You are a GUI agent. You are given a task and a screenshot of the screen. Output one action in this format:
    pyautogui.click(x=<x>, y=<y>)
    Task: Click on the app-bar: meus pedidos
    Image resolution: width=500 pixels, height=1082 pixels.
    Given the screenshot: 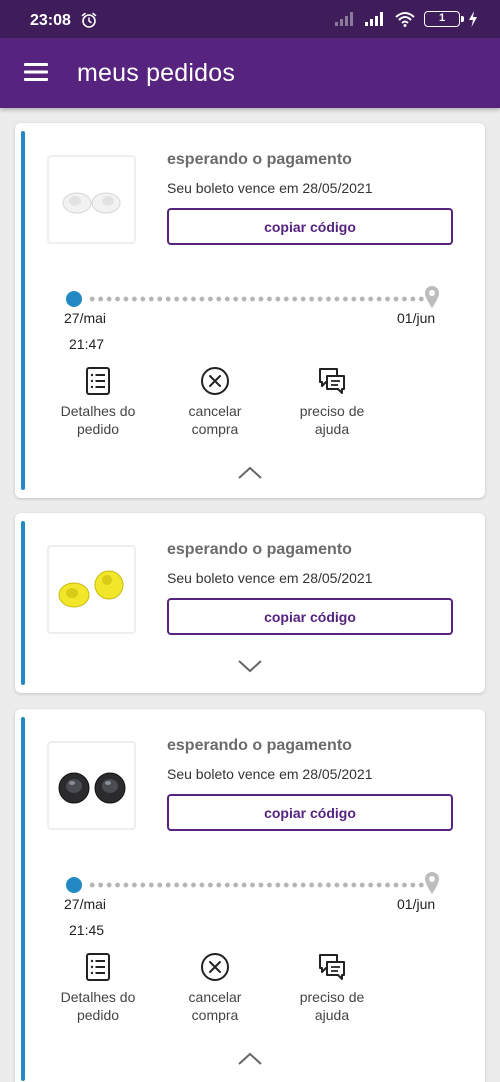 What is the action you would take?
    pyautogui.click(x=250, y=73)
    